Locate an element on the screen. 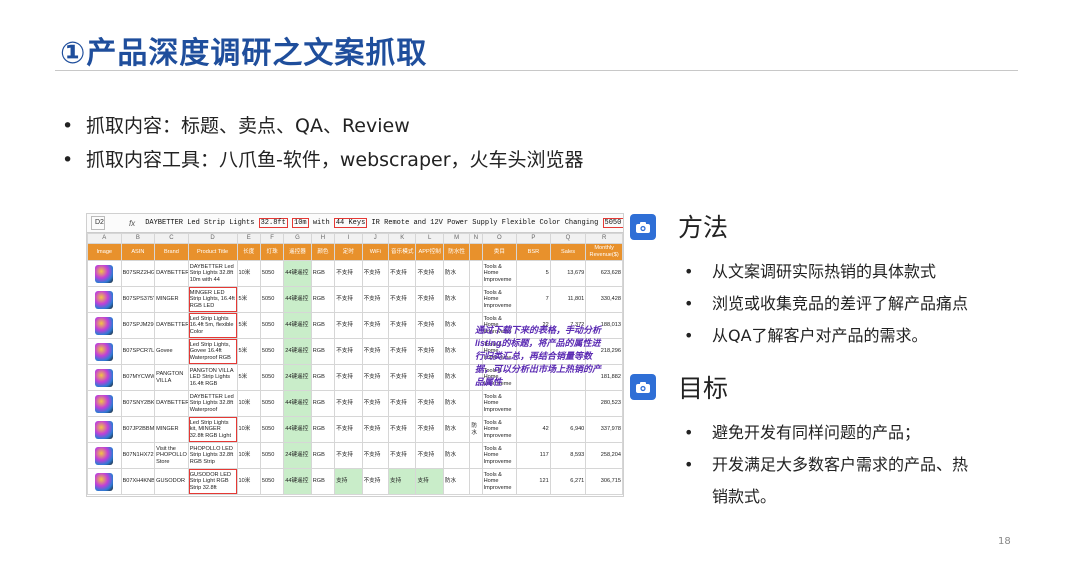 The image size is (1080, 561). column-letter: H is located at coordinates (323, 238).